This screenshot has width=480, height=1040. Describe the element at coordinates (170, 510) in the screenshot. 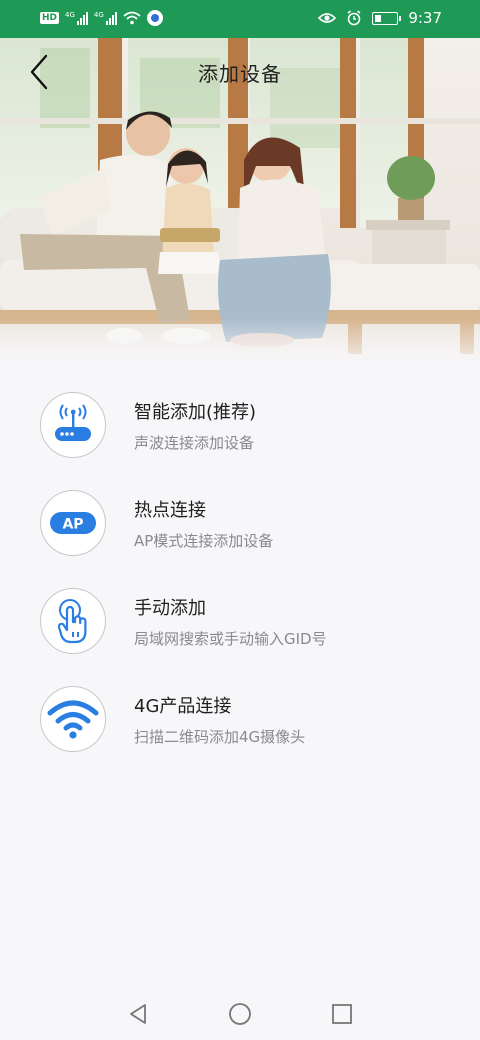

I see `option-title: 热点连接` at that location.